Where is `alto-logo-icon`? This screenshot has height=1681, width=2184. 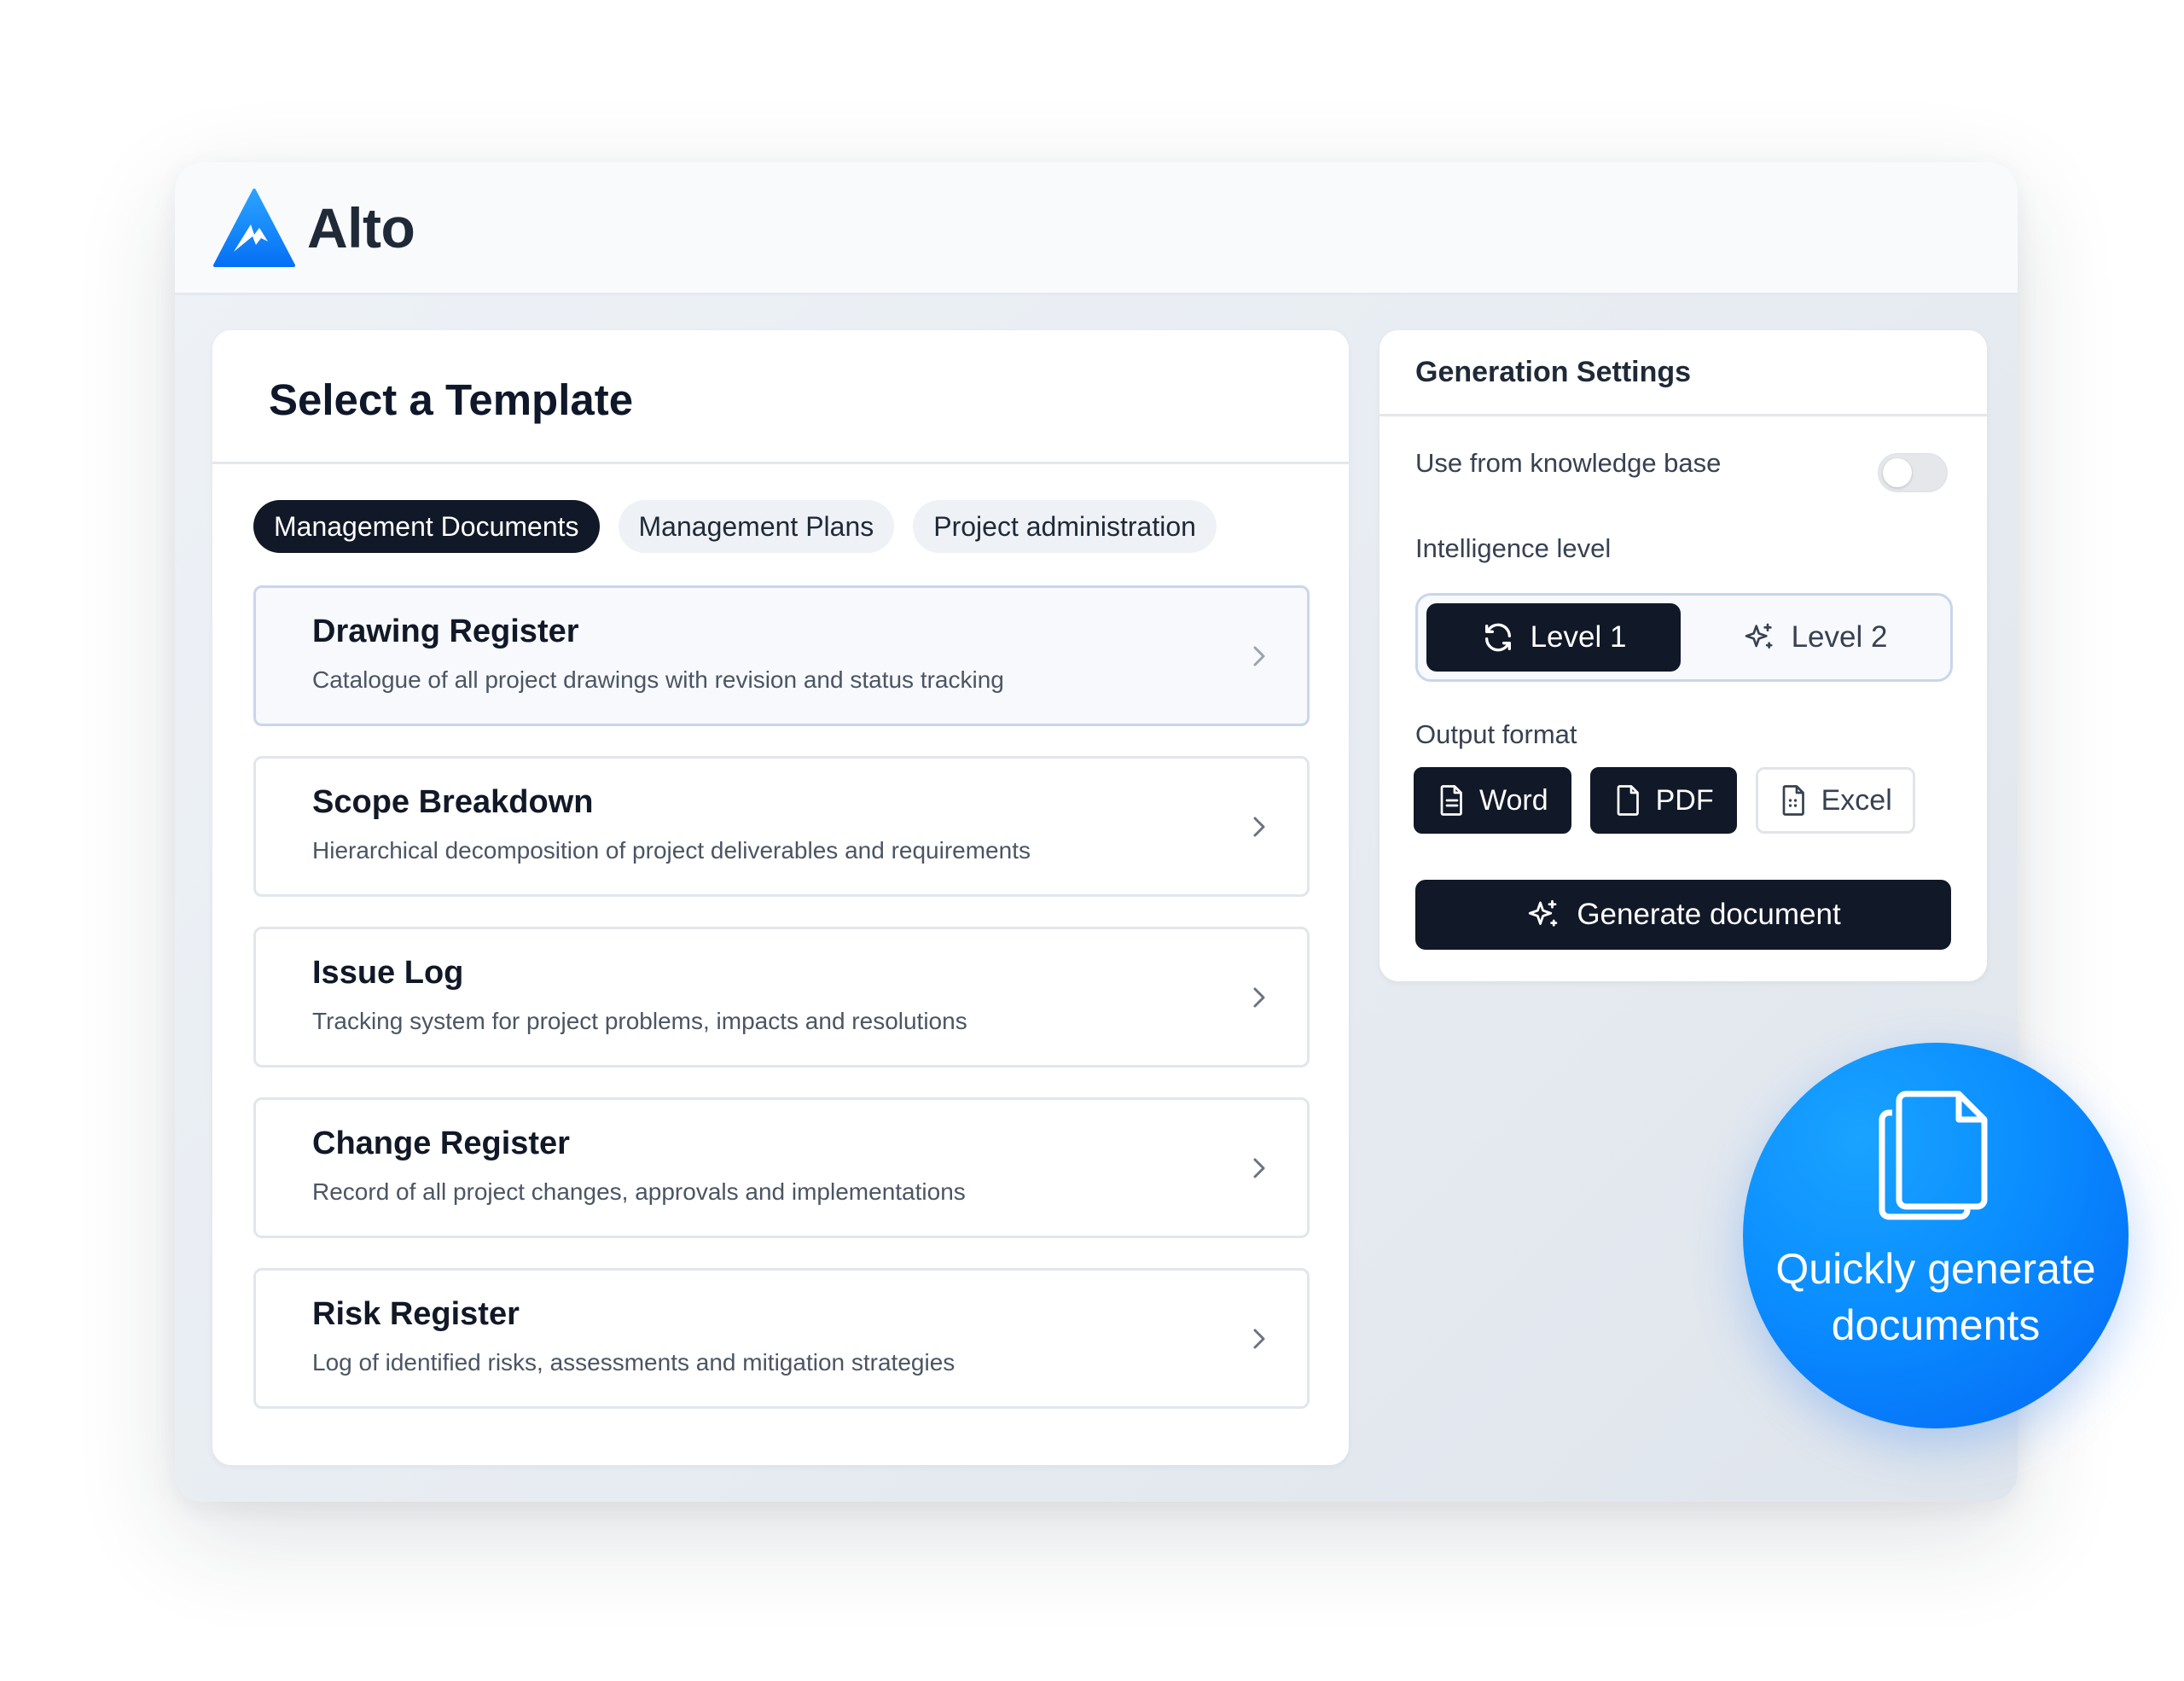 alto-logo-icon is located at coordinates (254, 228).